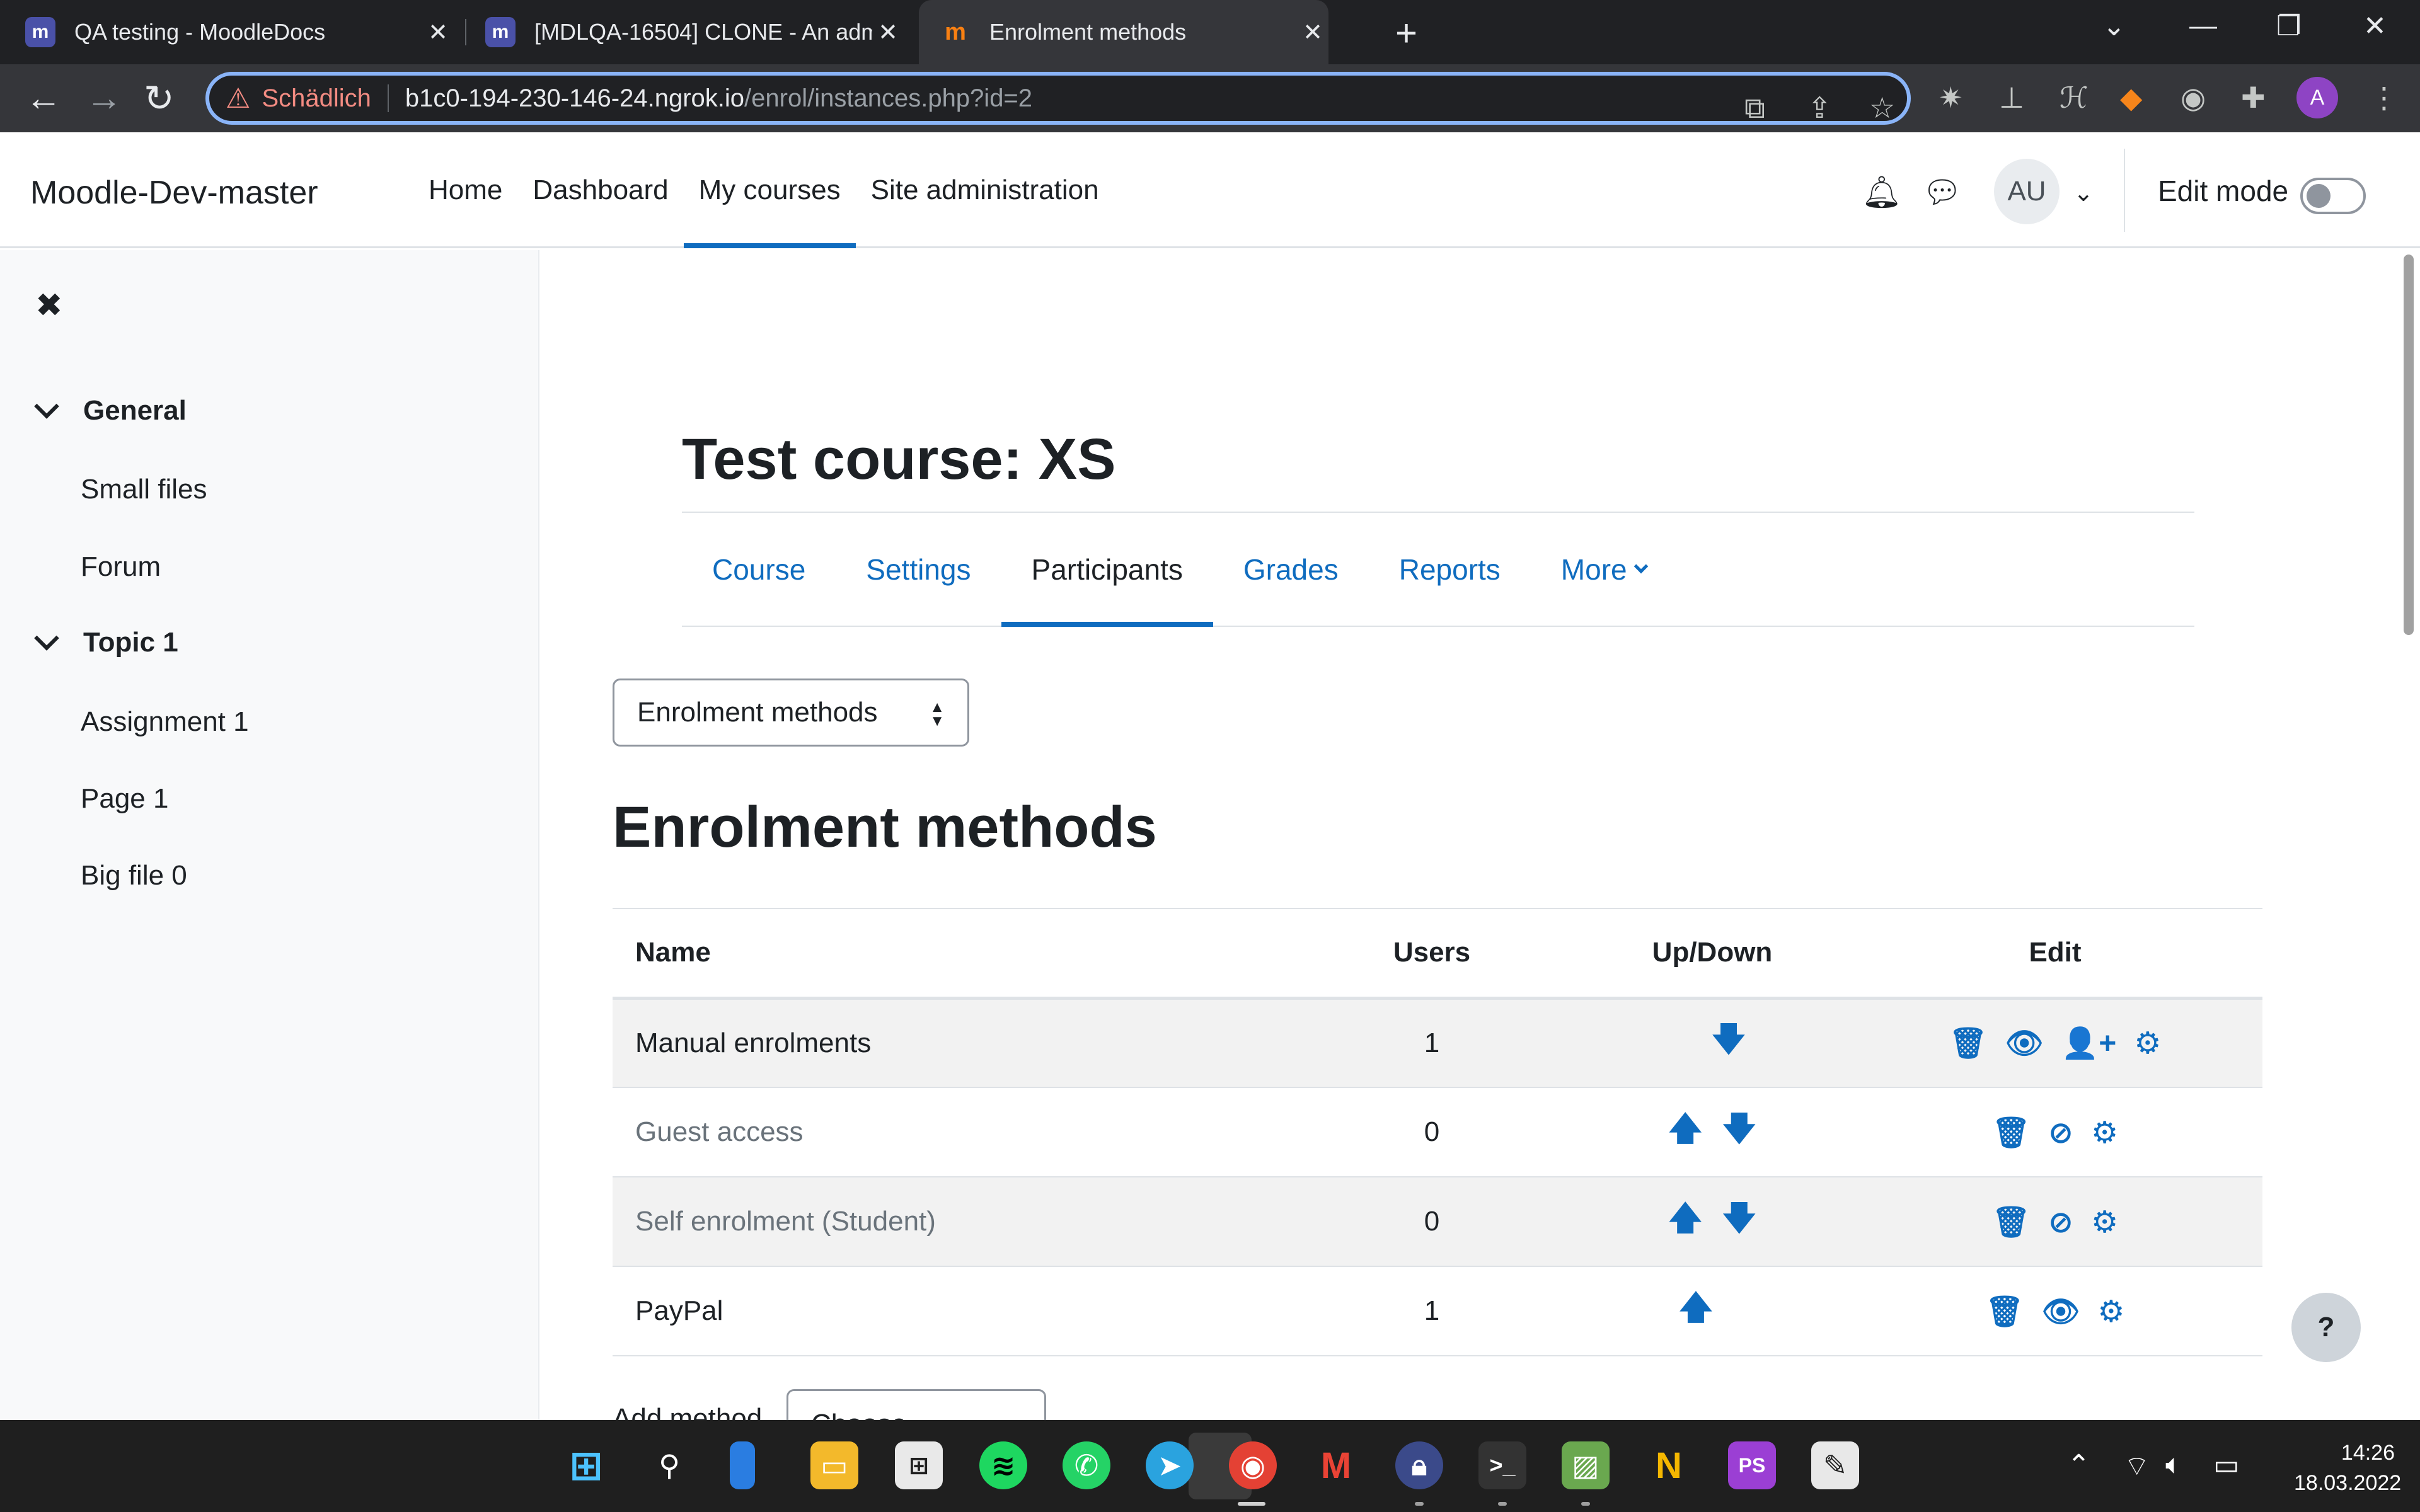 The image size is (2420, 1512). Describe the element at coordinates (44, 98) in the screenshot. I see `back-icon: ←` at that location.